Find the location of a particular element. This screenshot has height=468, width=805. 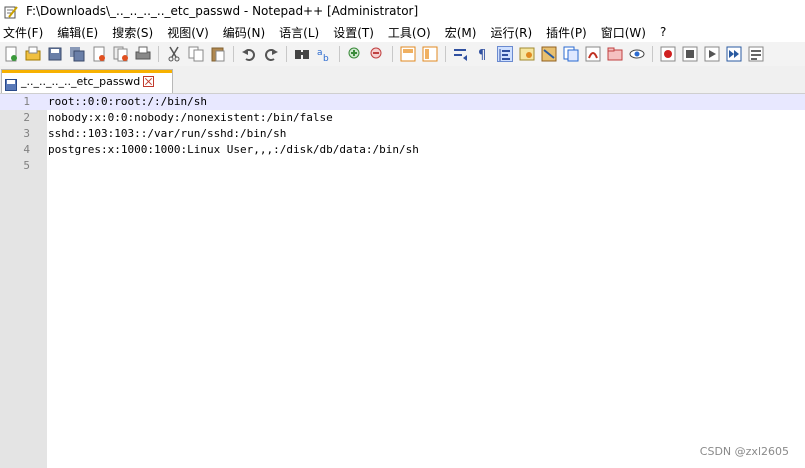

svg-text: b is located at coordinates (326, 58).